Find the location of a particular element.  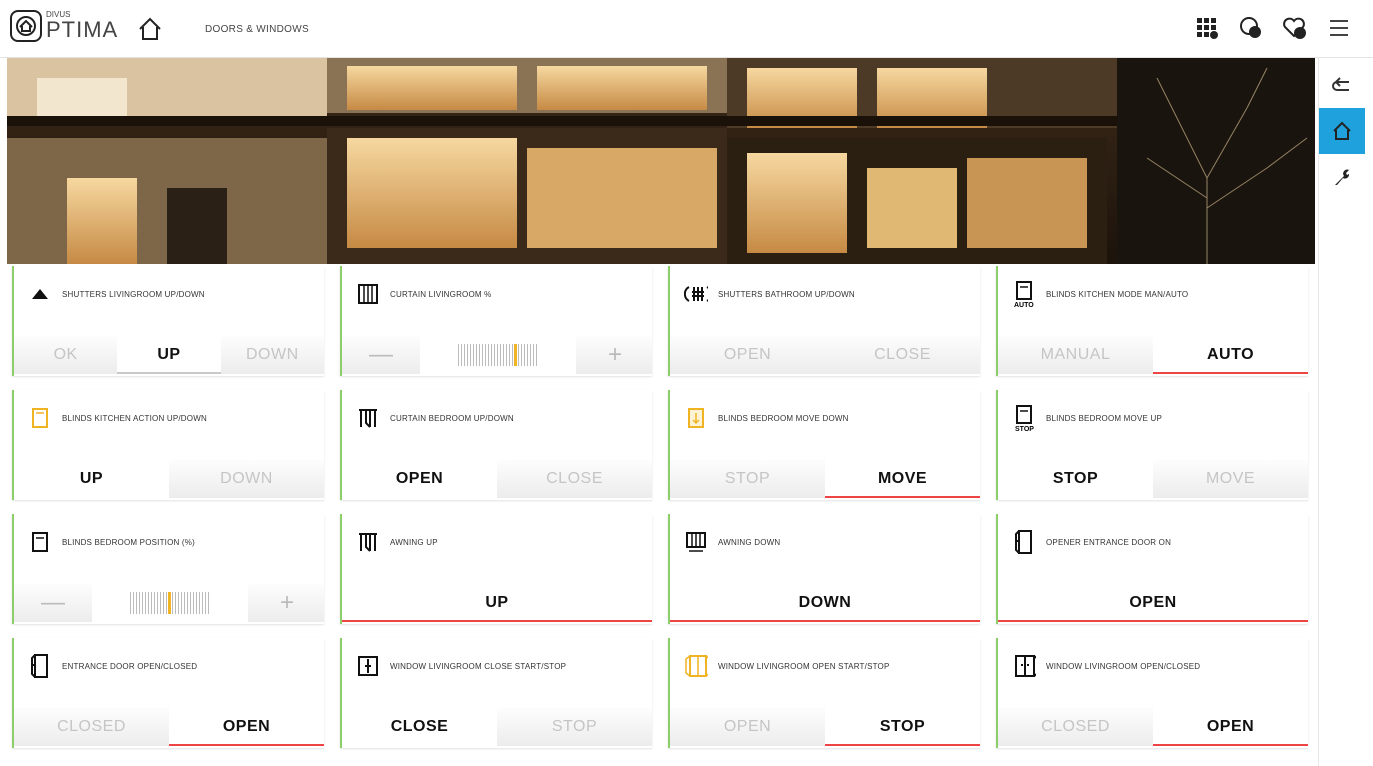

awning-icon is located at coordinates (368, 542).